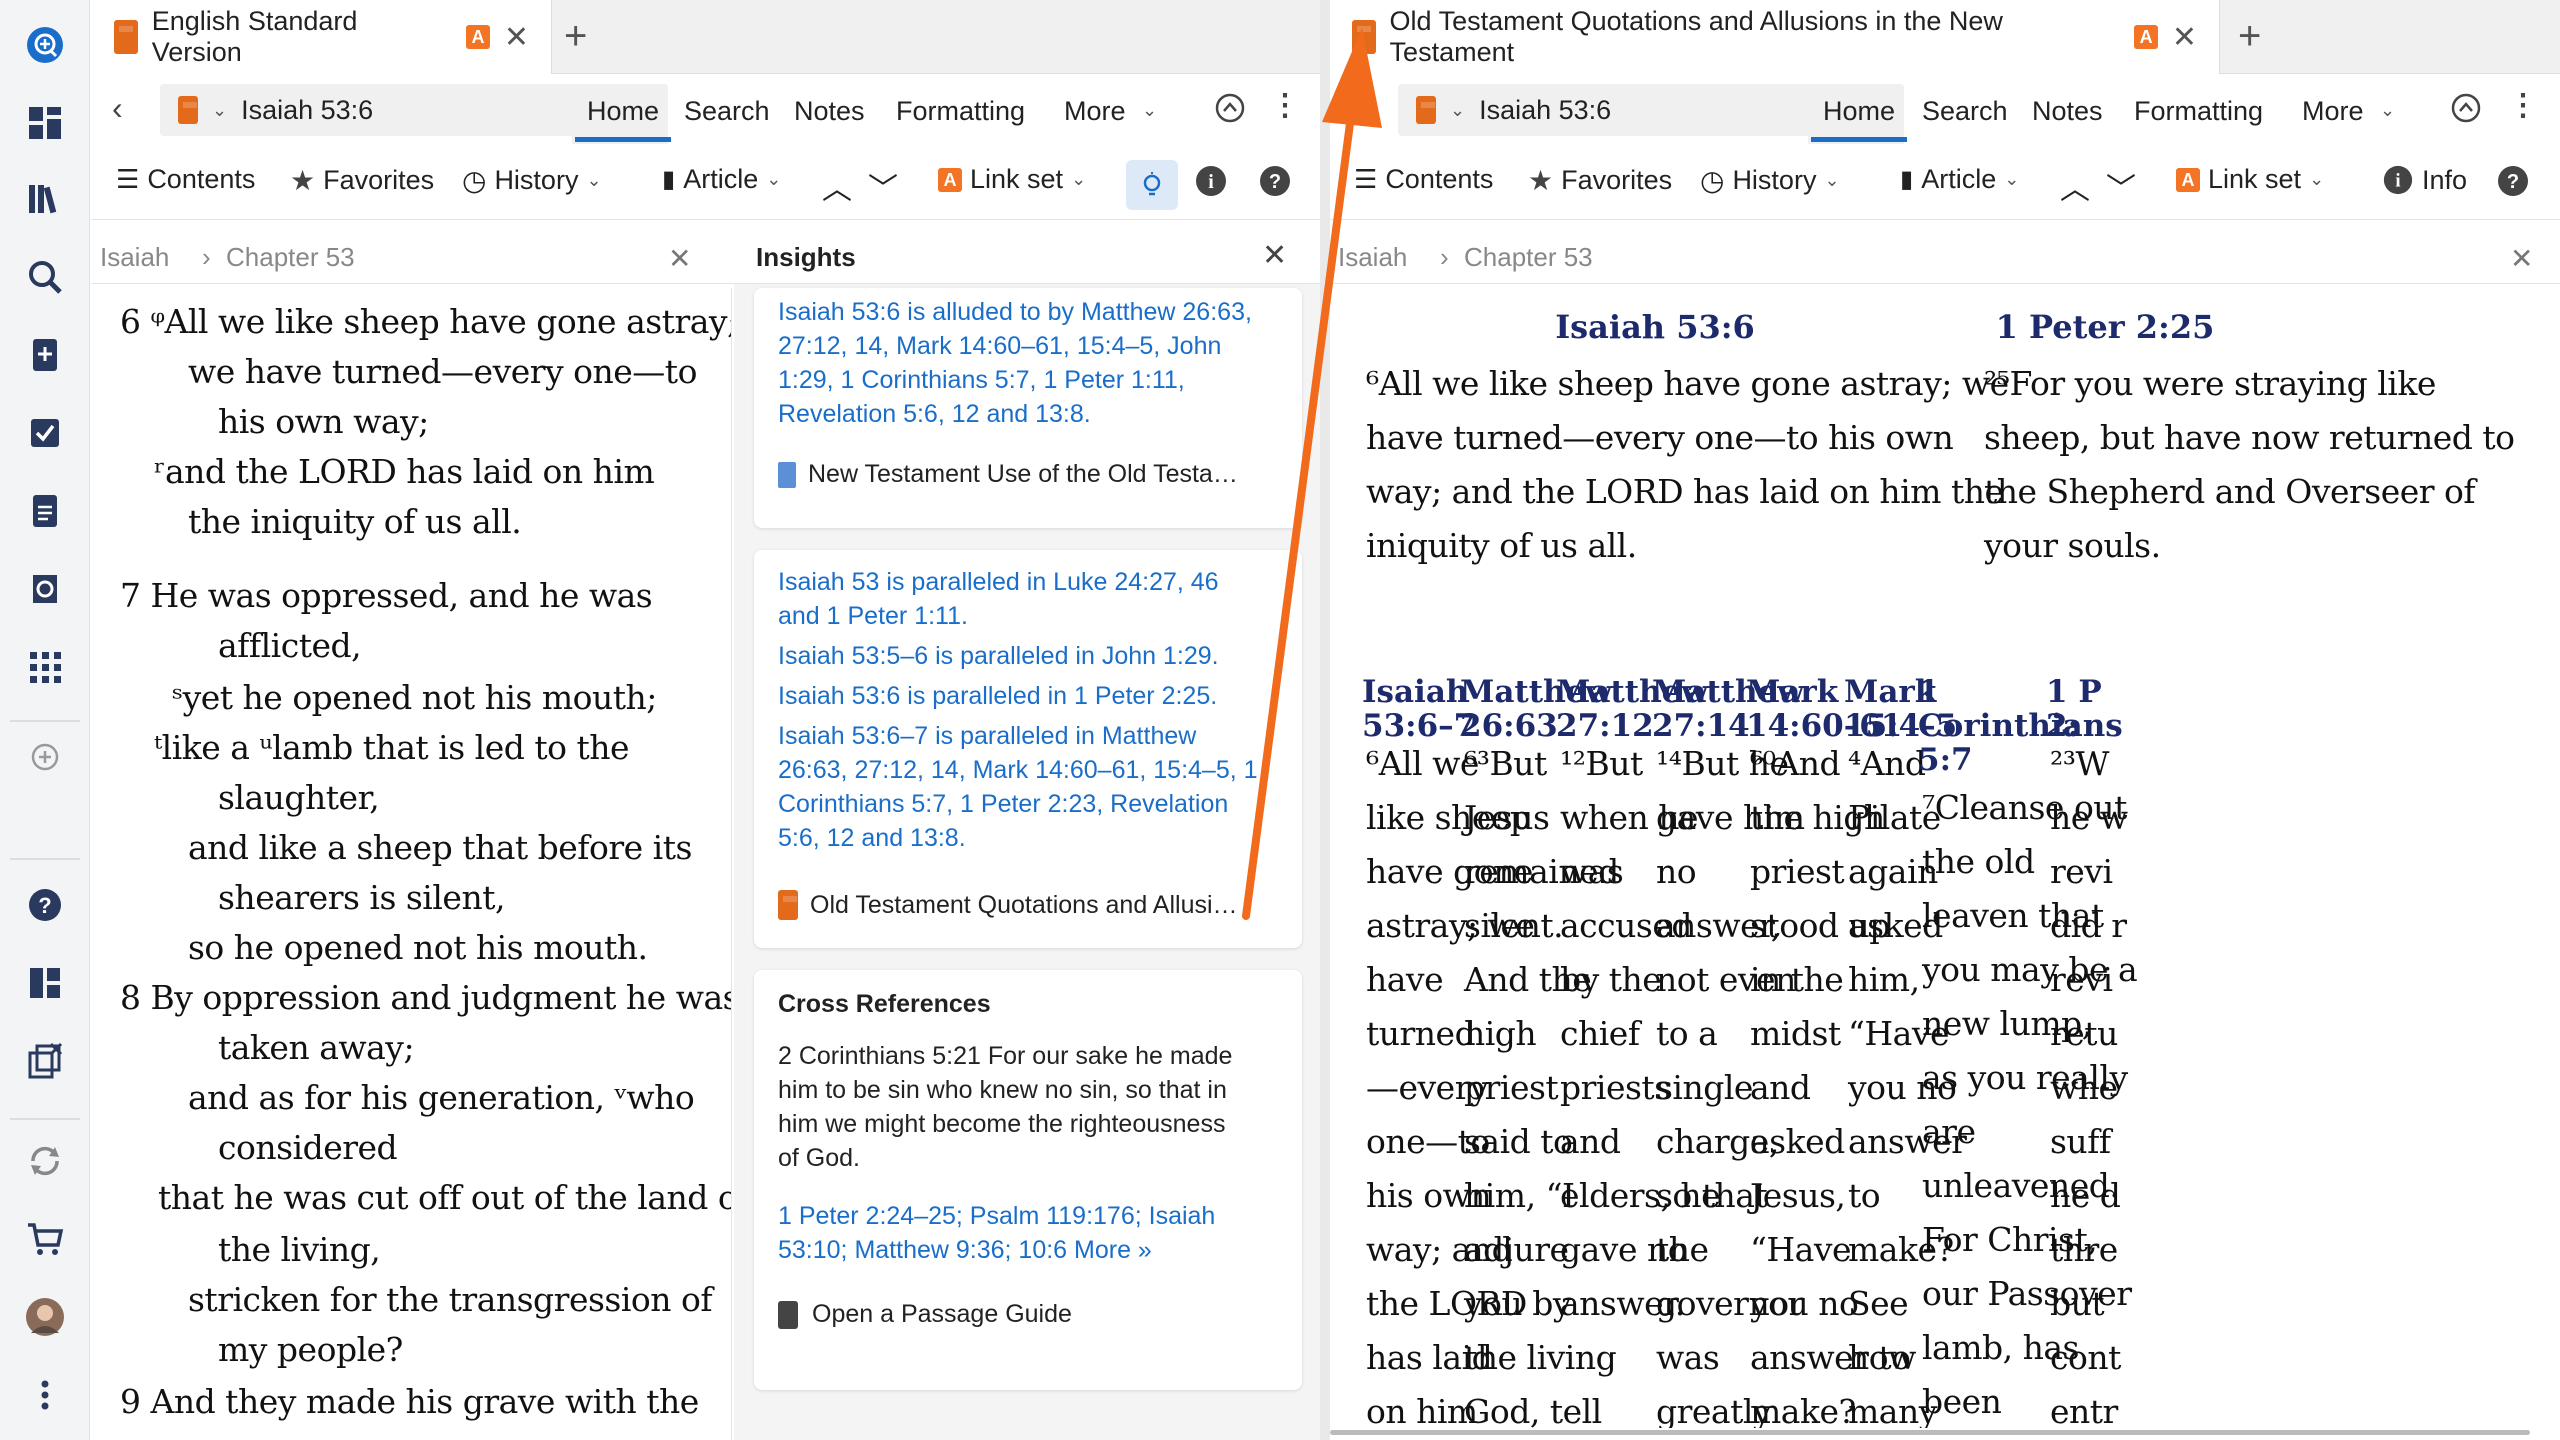 This screenshot has width=2560, height=1440. Describe the element at coordinates (1628, 110) in the screenshot. I see `reference-box: ⌄ Isaiah 53:6` at that location.